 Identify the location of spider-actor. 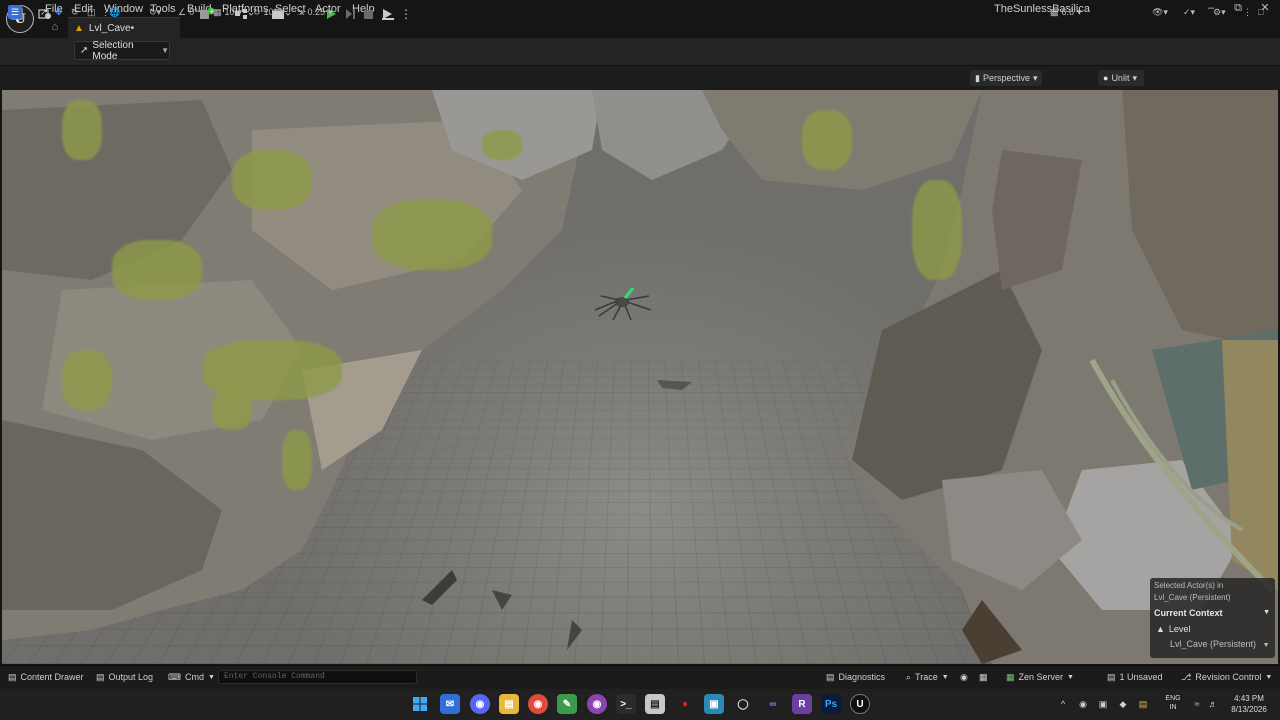
(620, 300).